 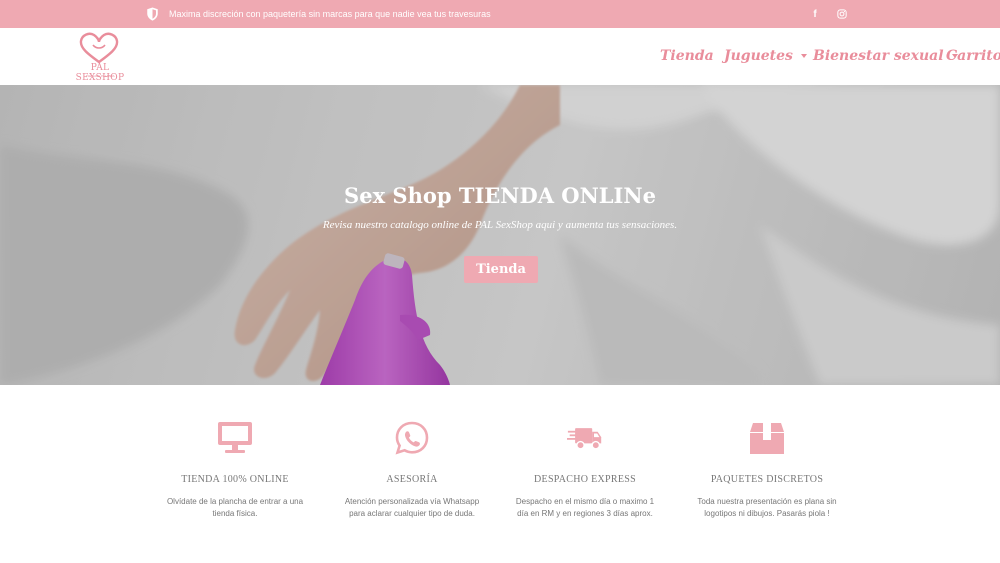 I want to click on nav-item-label: Bienestar sexual, so click(x=878, y=56).